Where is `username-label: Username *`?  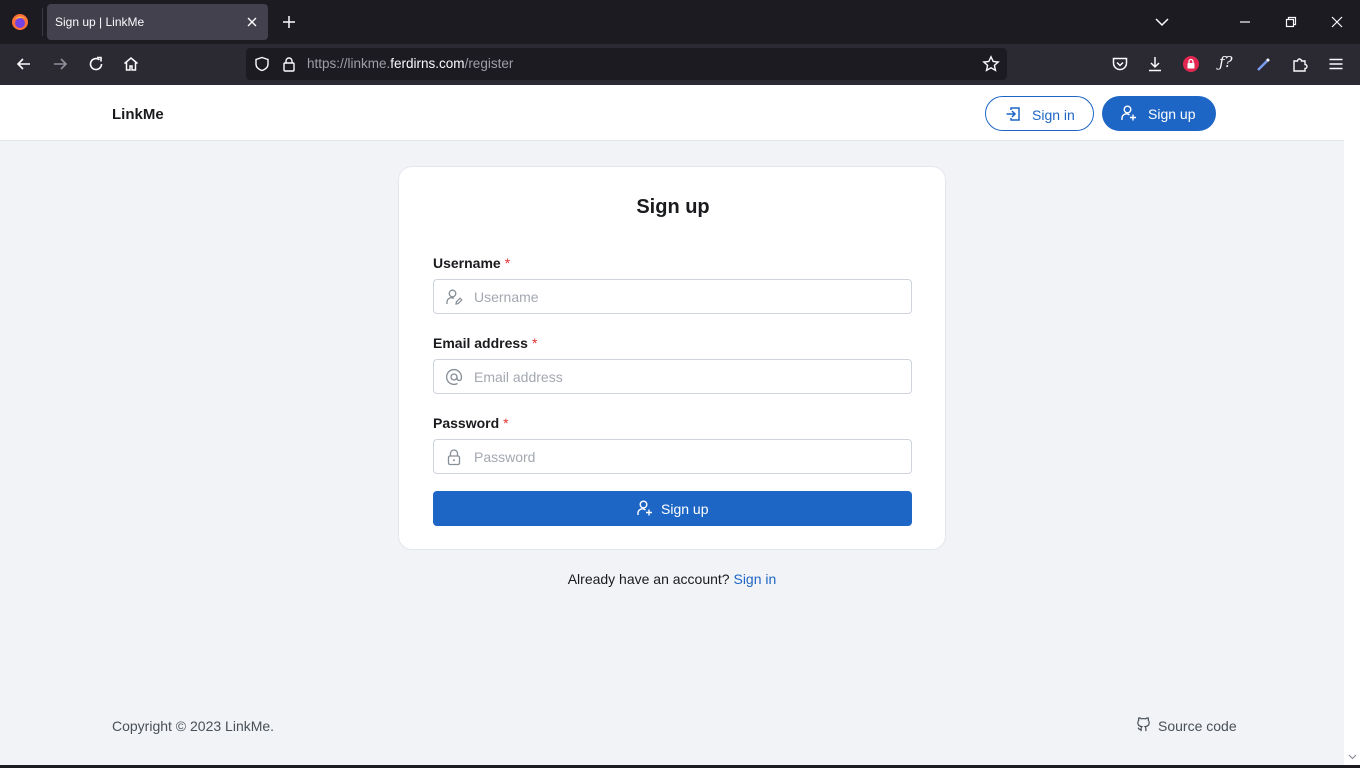 username-label: Username * is located at coordinates (471, 263).